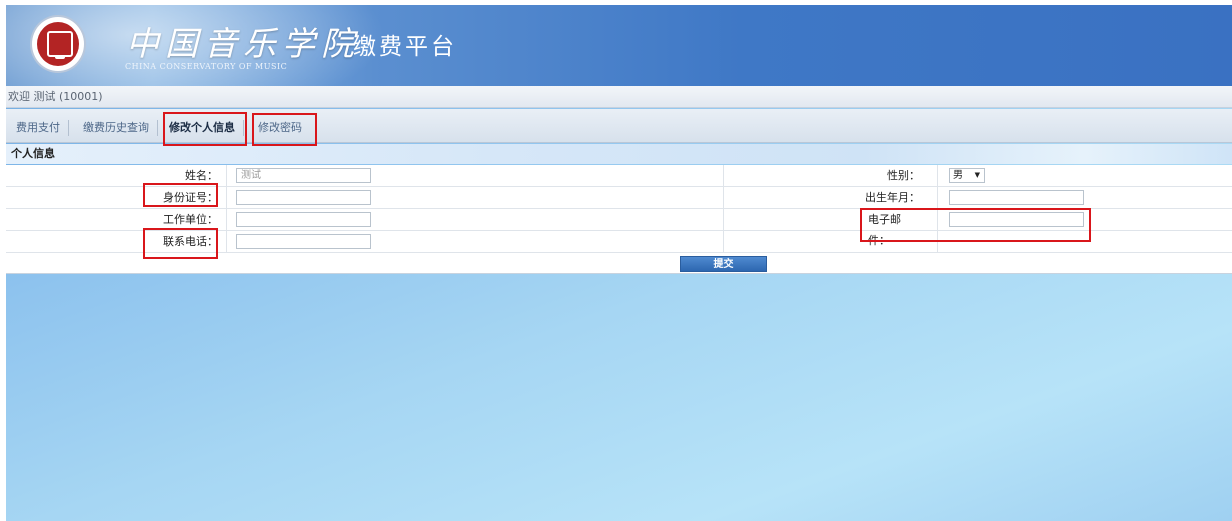  Describe the element at coordinates (303, 175) in the screenshot. I see `name-input: 测试` at that location.